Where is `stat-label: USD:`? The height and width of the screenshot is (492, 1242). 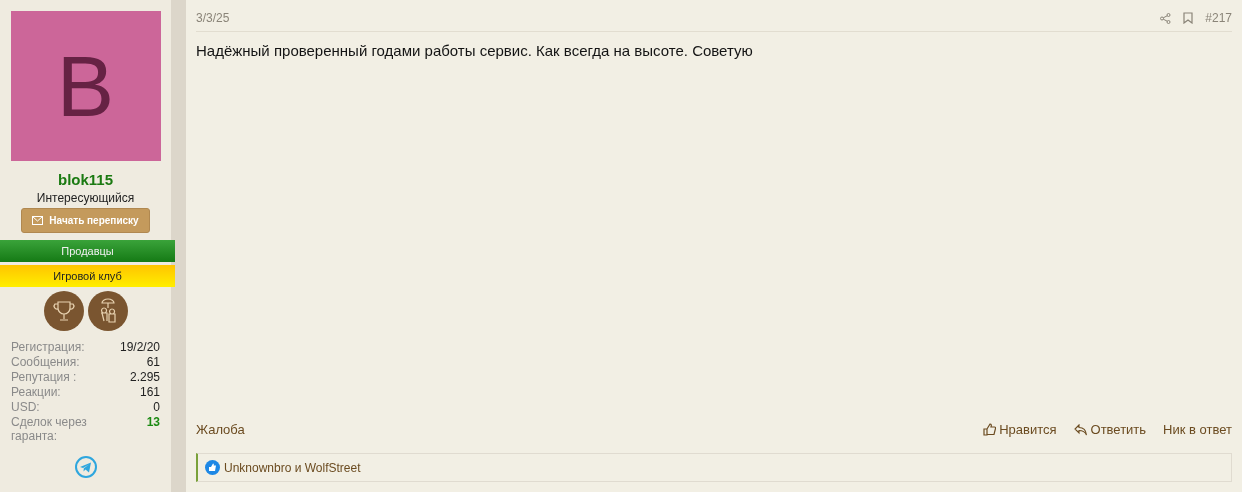
stat-label: USD: is located at coordinates (26, 407).